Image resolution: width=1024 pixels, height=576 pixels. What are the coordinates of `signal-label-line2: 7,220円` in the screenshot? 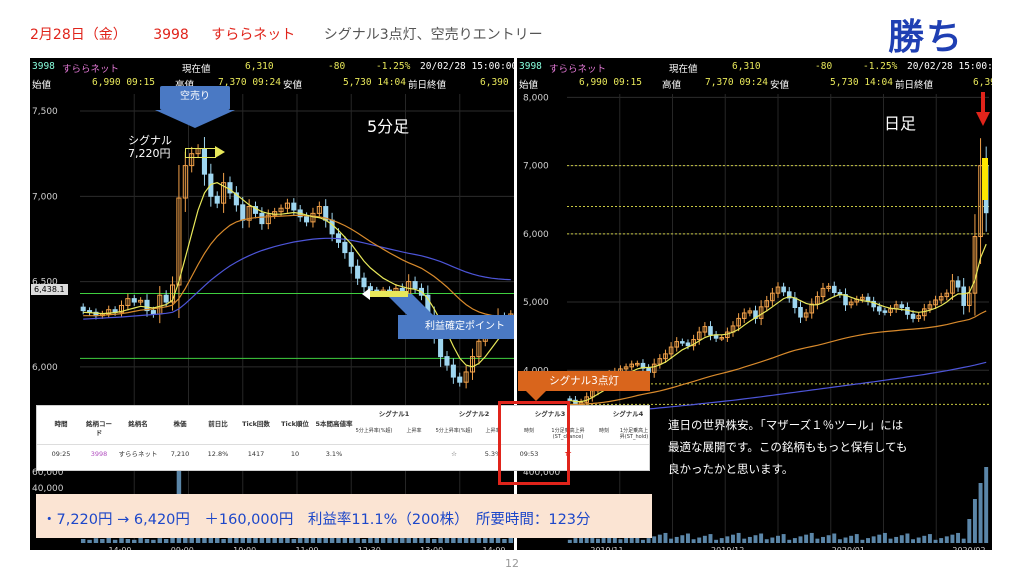 It's located at (149, 153).